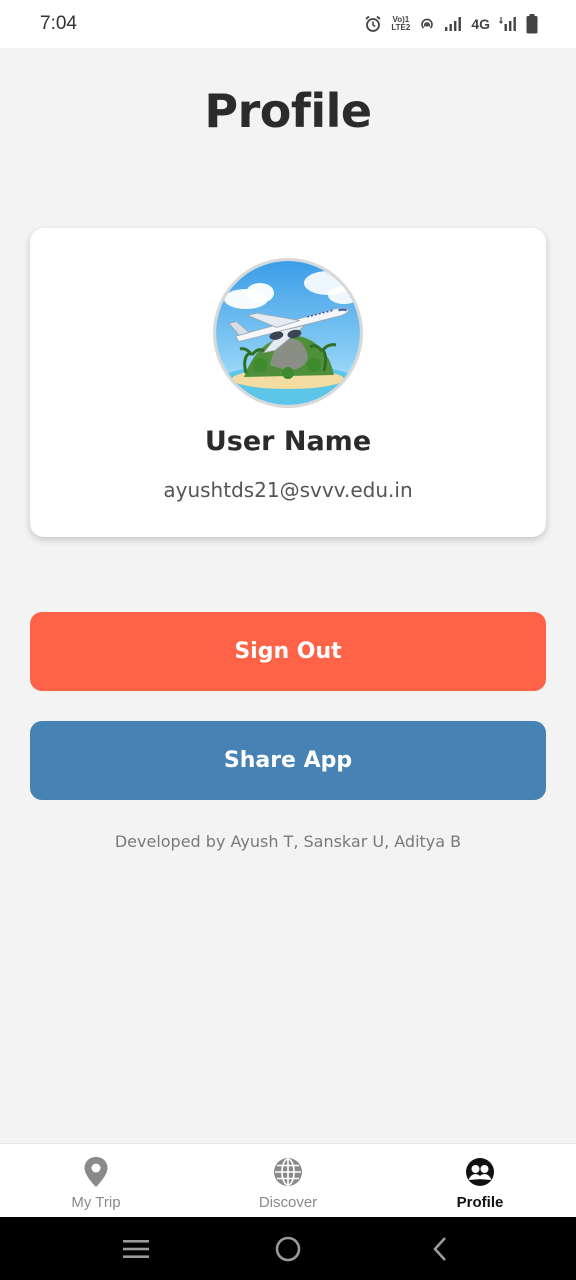 The height and width of the screenshot is (1280, 576). Describe the element at coordinates (288, 1202) in the screenshot. I see `tab-label: Discover` at that location.